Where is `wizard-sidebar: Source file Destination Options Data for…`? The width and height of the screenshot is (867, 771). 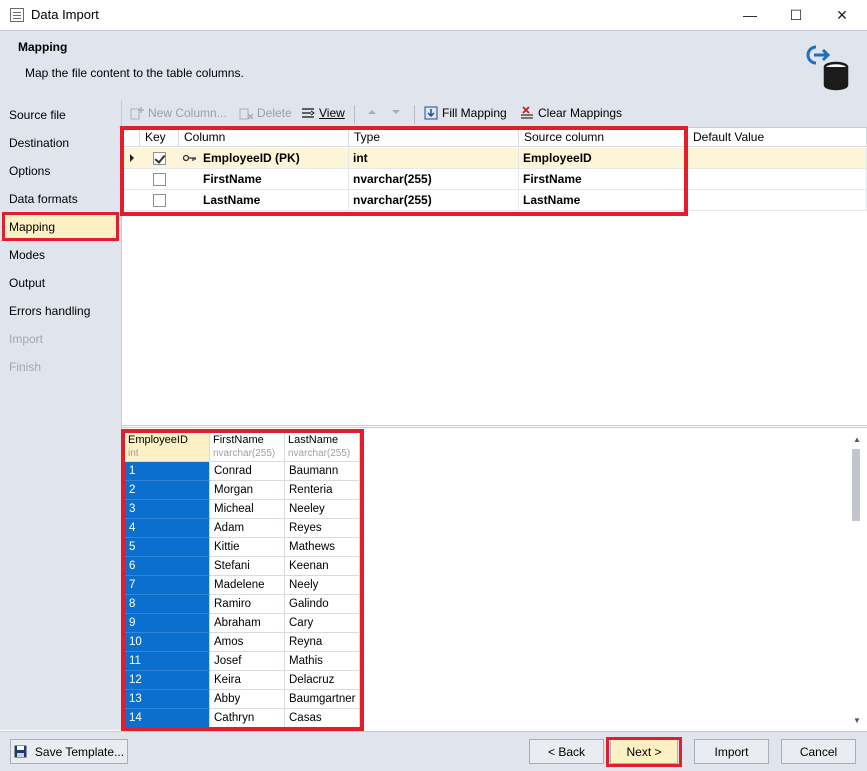
wizard-sidebar: Source file Destination Options Data for… is located at coordinates (61, 415).